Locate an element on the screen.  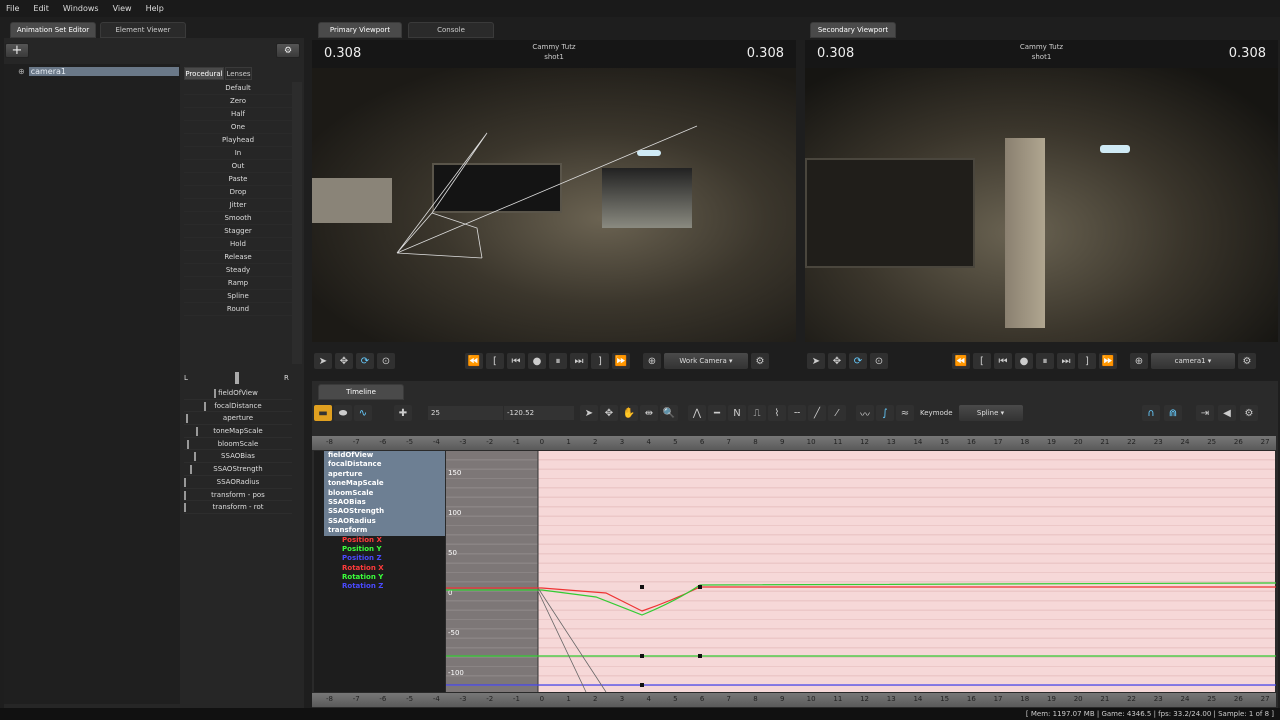
add-key-icon: ✚ is located at coordinates (403, 413).